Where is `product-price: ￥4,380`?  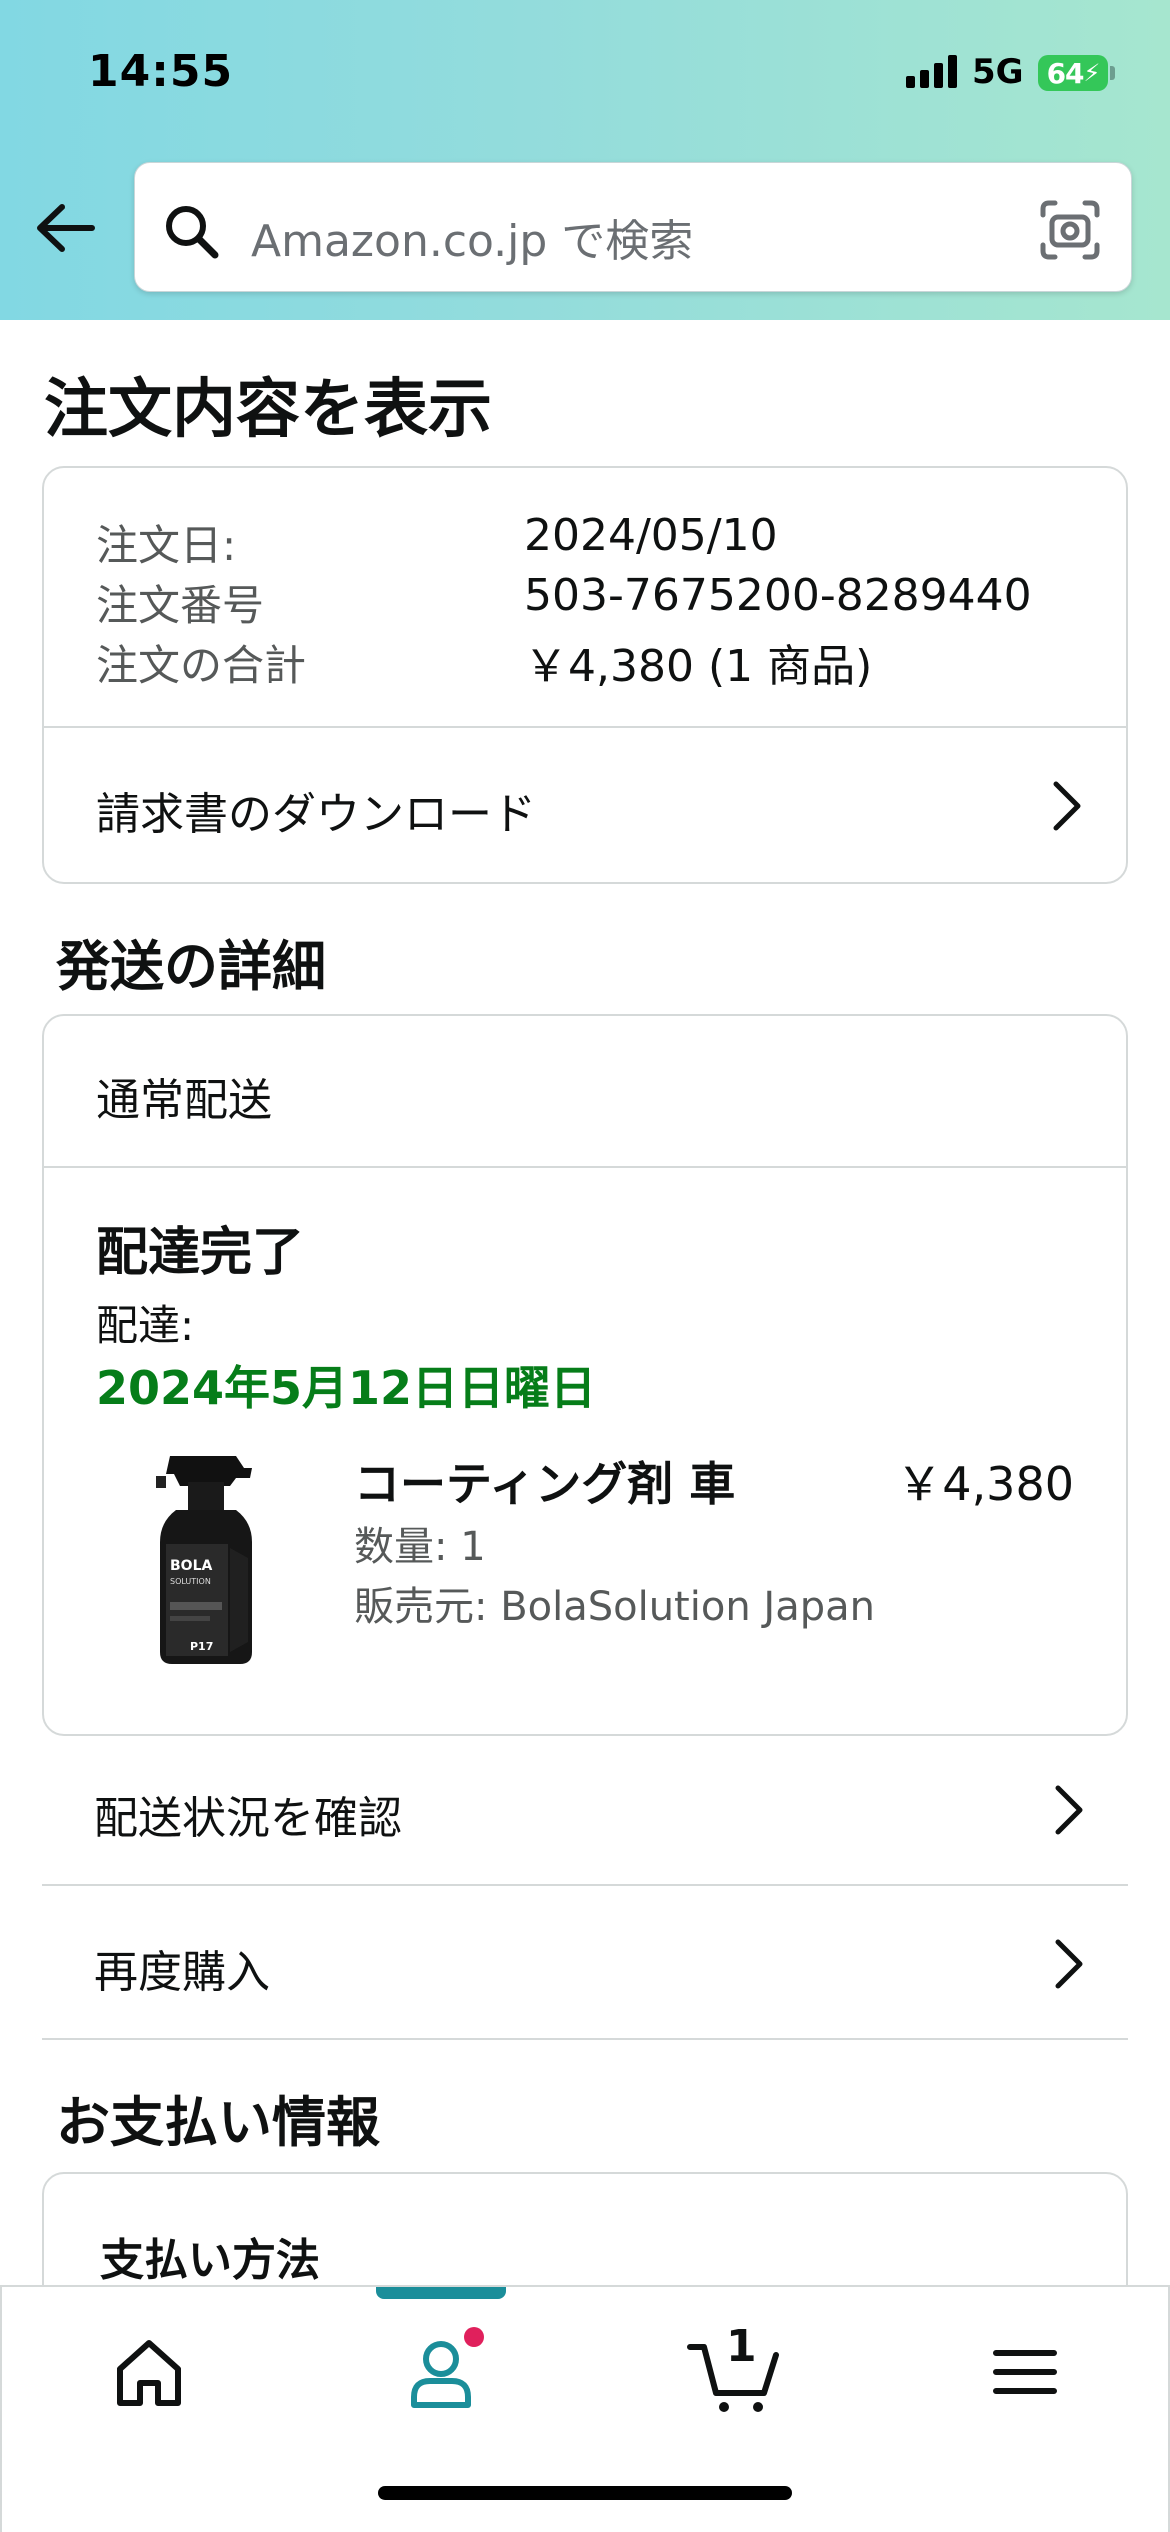 product-price: ￥4,380 is located at coordinates (985, 1484).